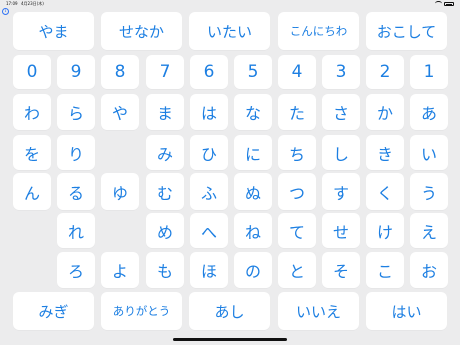  Describe the element at coordinates (297, 112) in the screenshot. I see `kana-key: た` at that location.